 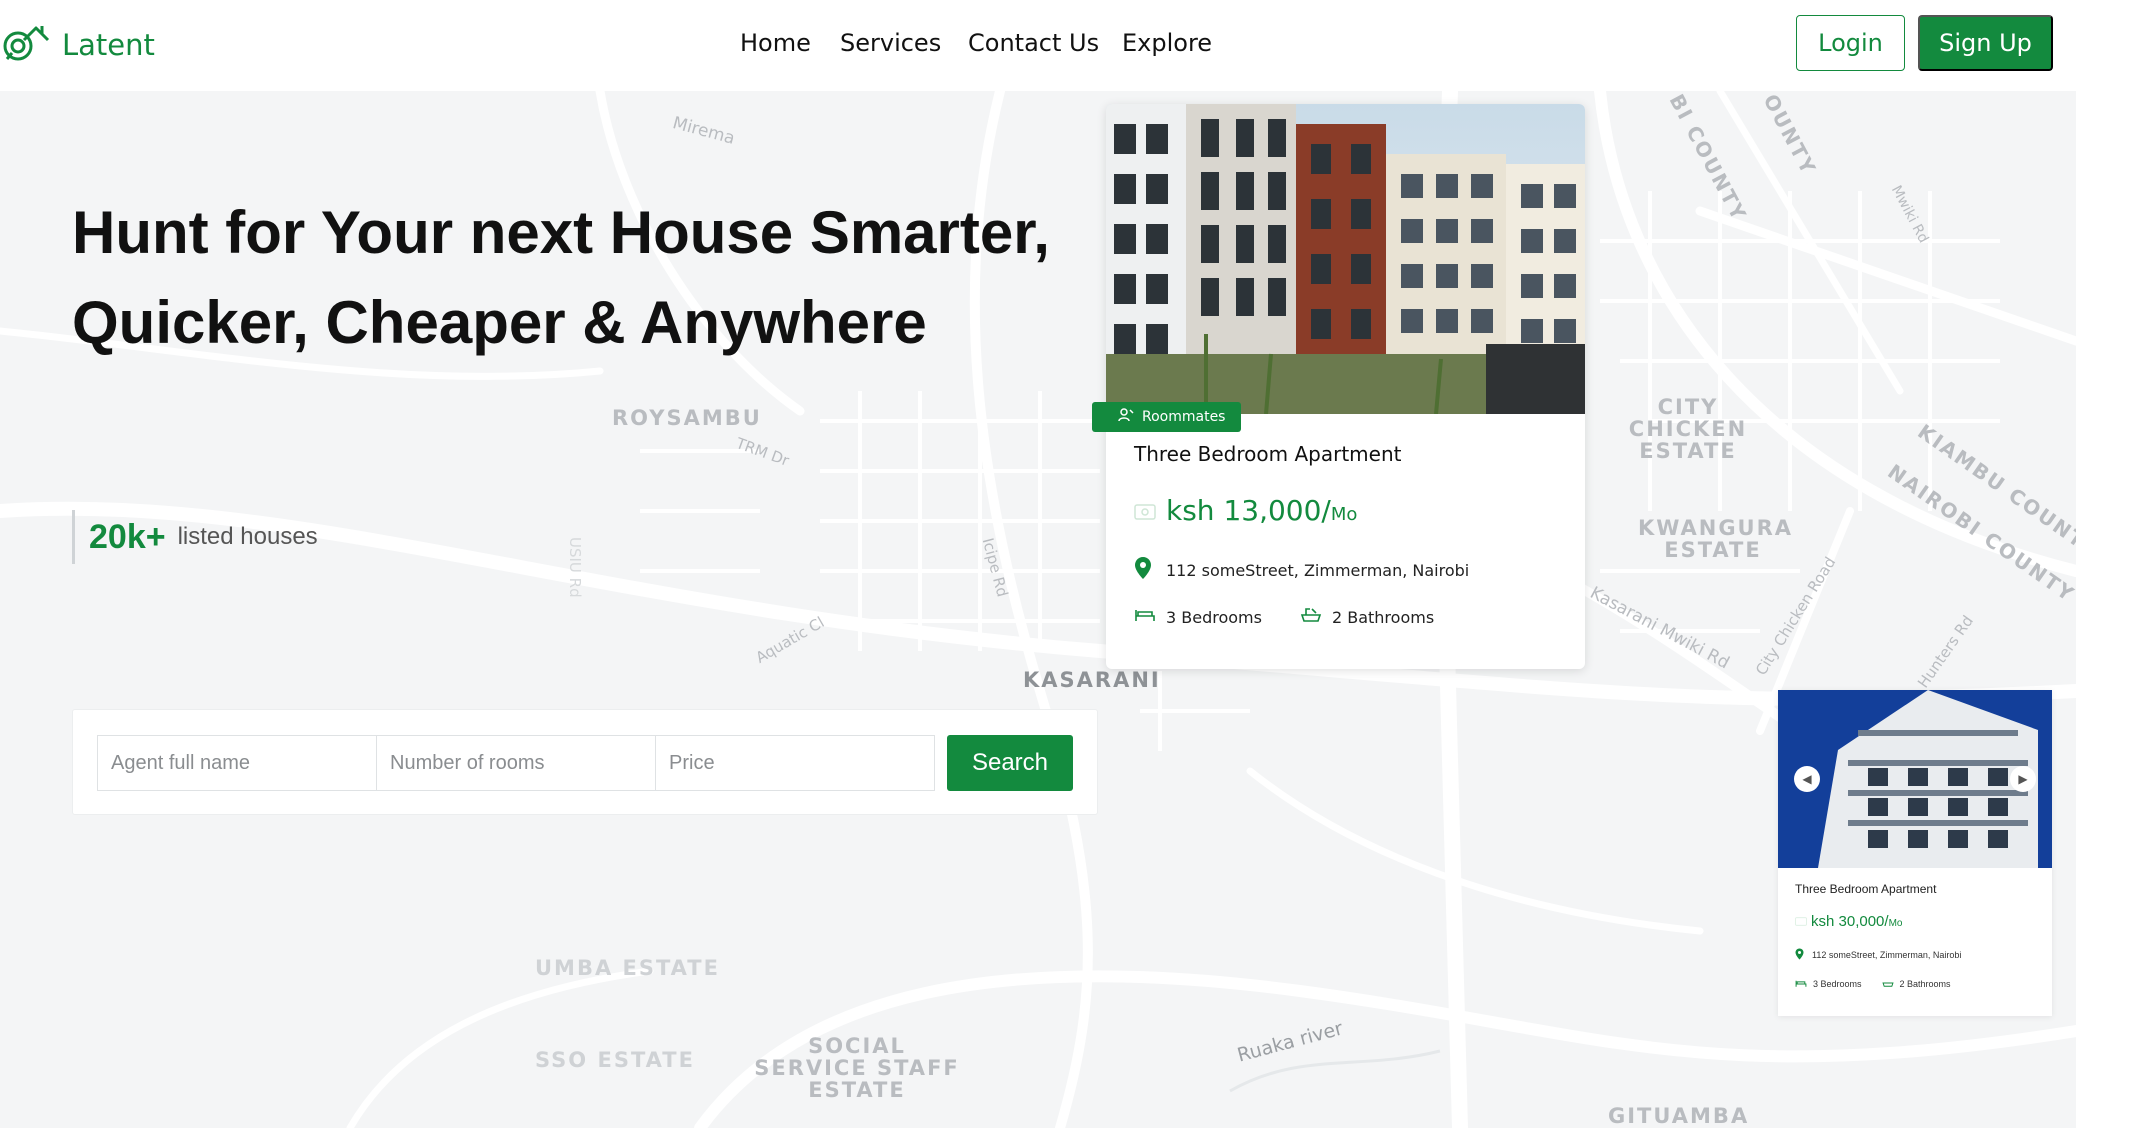 What do you see at coordinates (857, 1068) in the screenshot?
I see `map-label-social-service: SOCIAL SERVICE STAFF ESTATE` at bounding box center [857, 1068].